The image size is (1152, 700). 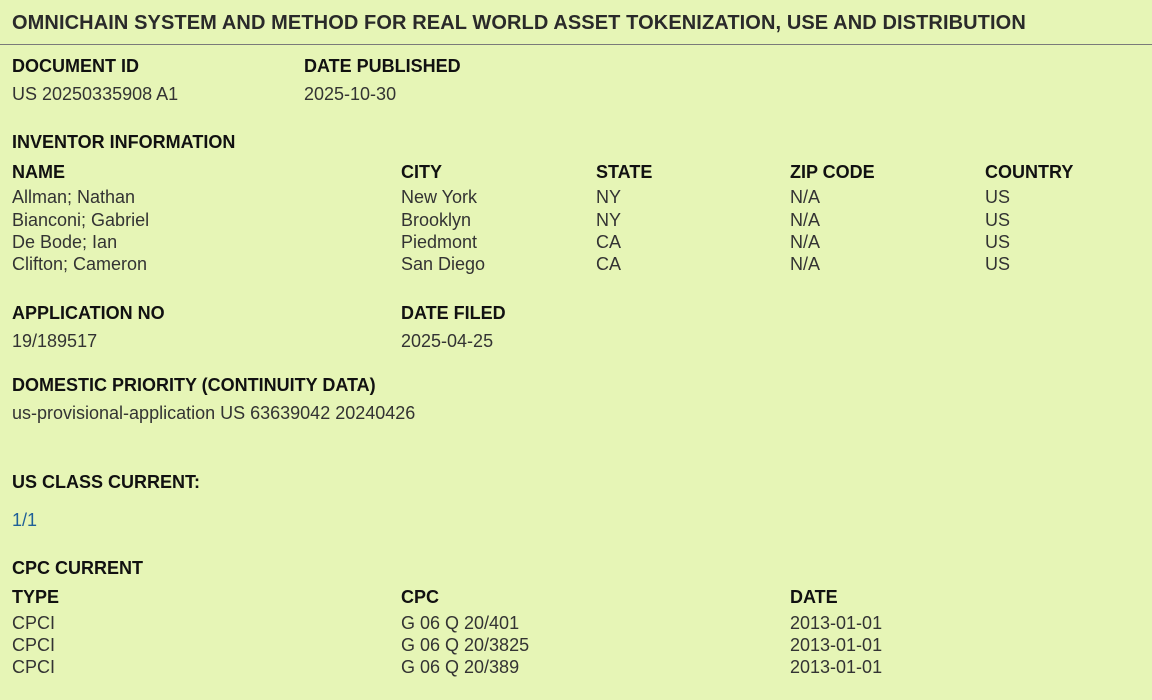 I want to click on inventor-city: Piedmont, so click(x=439, y=242).